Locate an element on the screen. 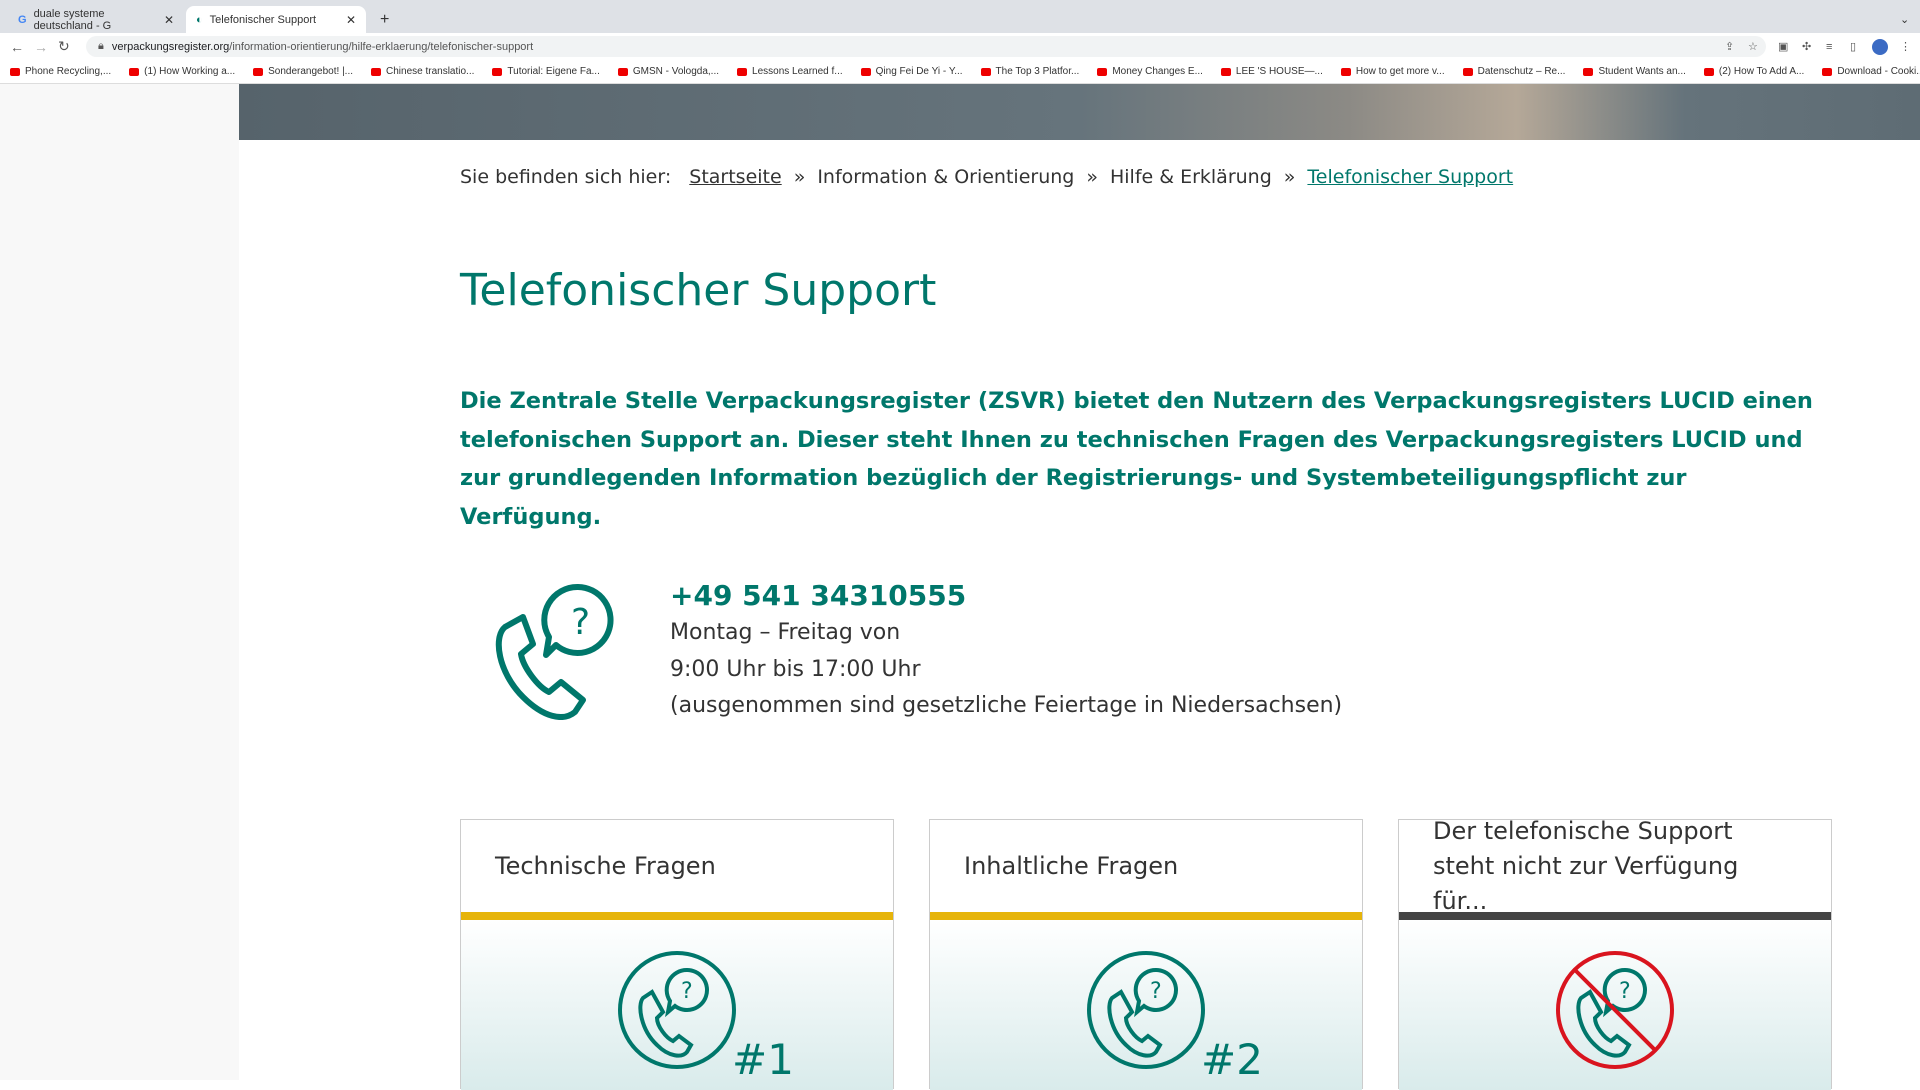 This screenshot has height=1090, width=1920. phone-number: +49 541 34310555 is located at coordinates (1006, 596).